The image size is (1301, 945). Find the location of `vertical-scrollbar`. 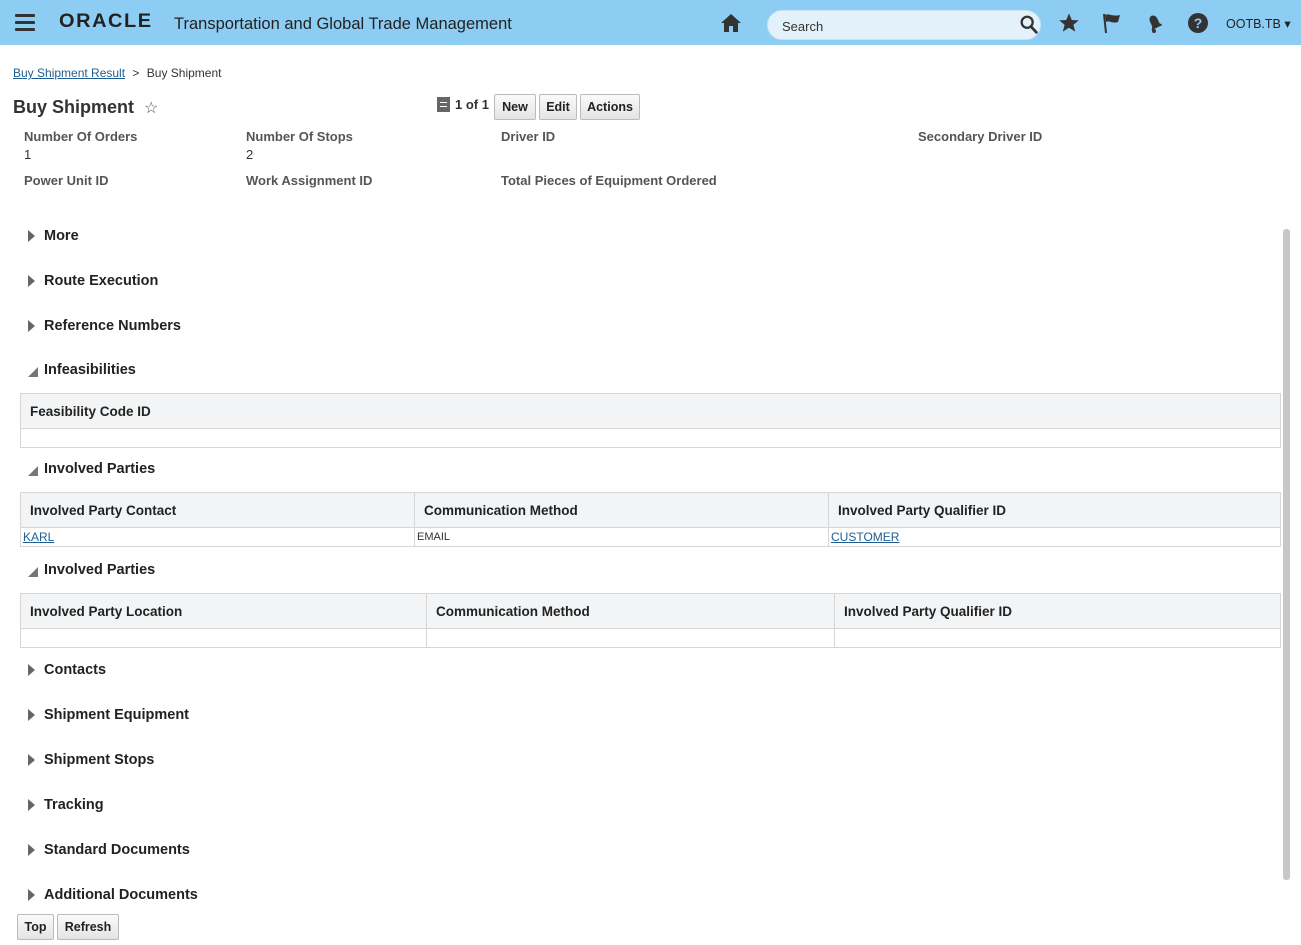

vertical-scrollbar is located at coordinates (1286, 554).